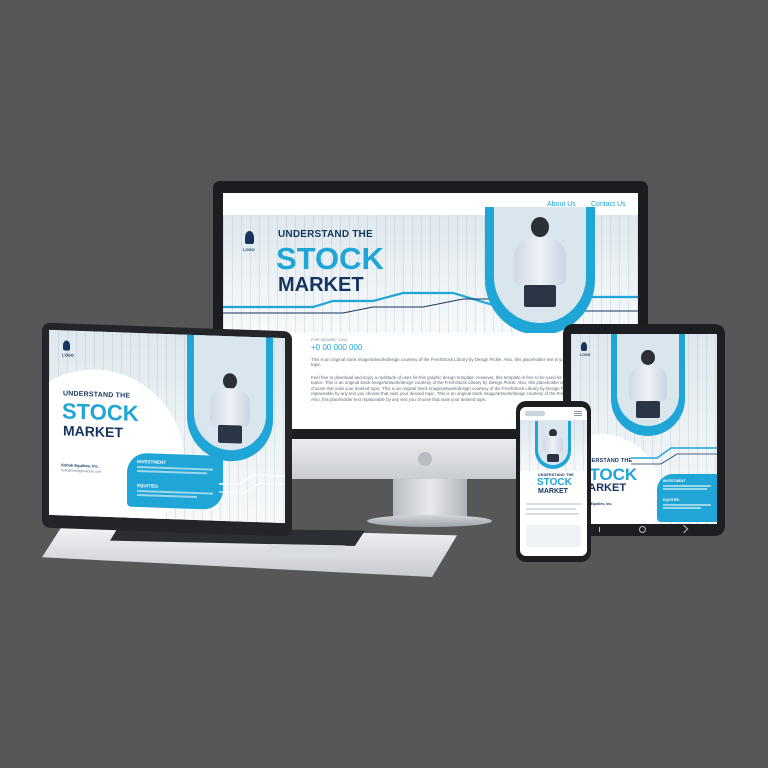 The height and width of the screenshot is (768, 768). Describe the element at coordinates (336, 347) in the screenshot. I see `inquiry-phone-number: +0 00 000 000` at that location.